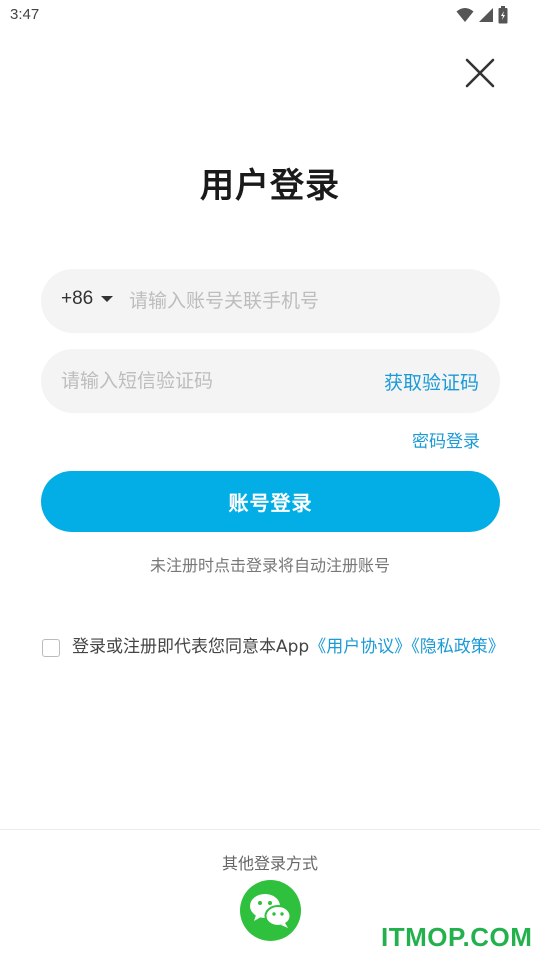 Image resolution: width=540 pixels, height=960 pixels. I want to click on signal-icon, so click(486, 15).